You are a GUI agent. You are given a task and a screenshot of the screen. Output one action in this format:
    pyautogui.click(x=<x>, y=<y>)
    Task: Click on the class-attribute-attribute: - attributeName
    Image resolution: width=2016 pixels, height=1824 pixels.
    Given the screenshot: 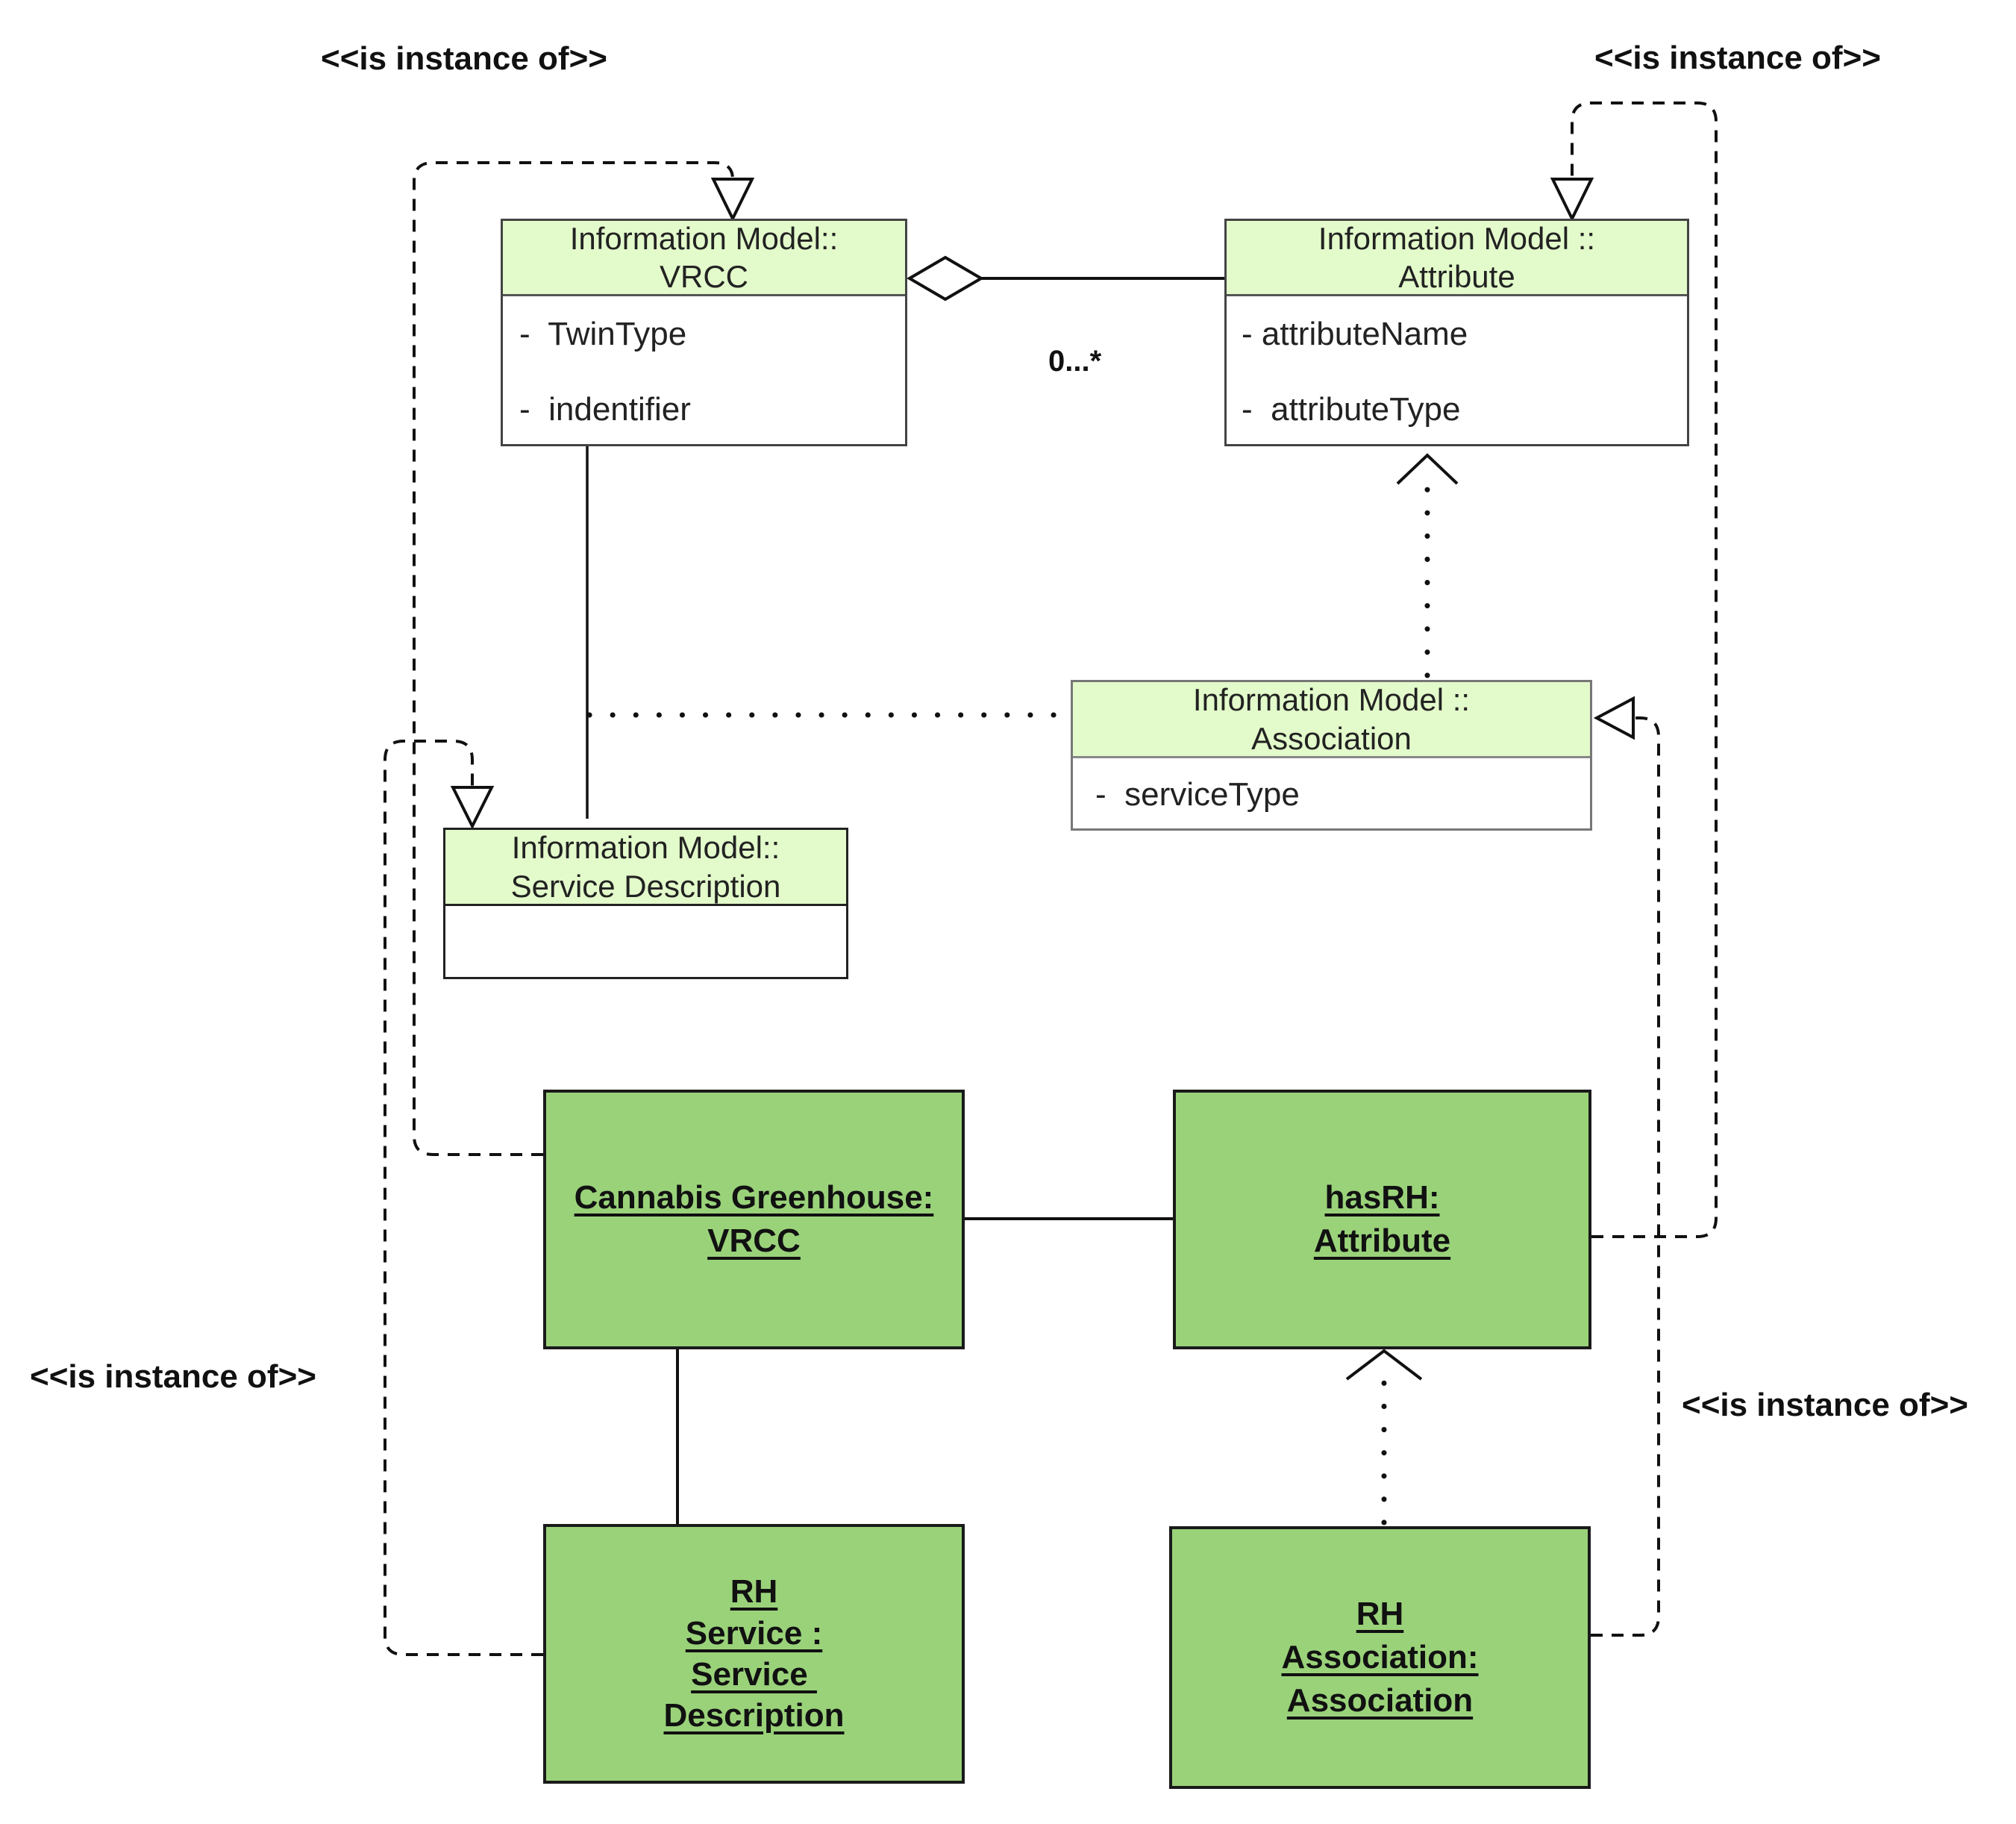 What is the action you would take?
    pyautogui.click(x=1355, y=334)
    